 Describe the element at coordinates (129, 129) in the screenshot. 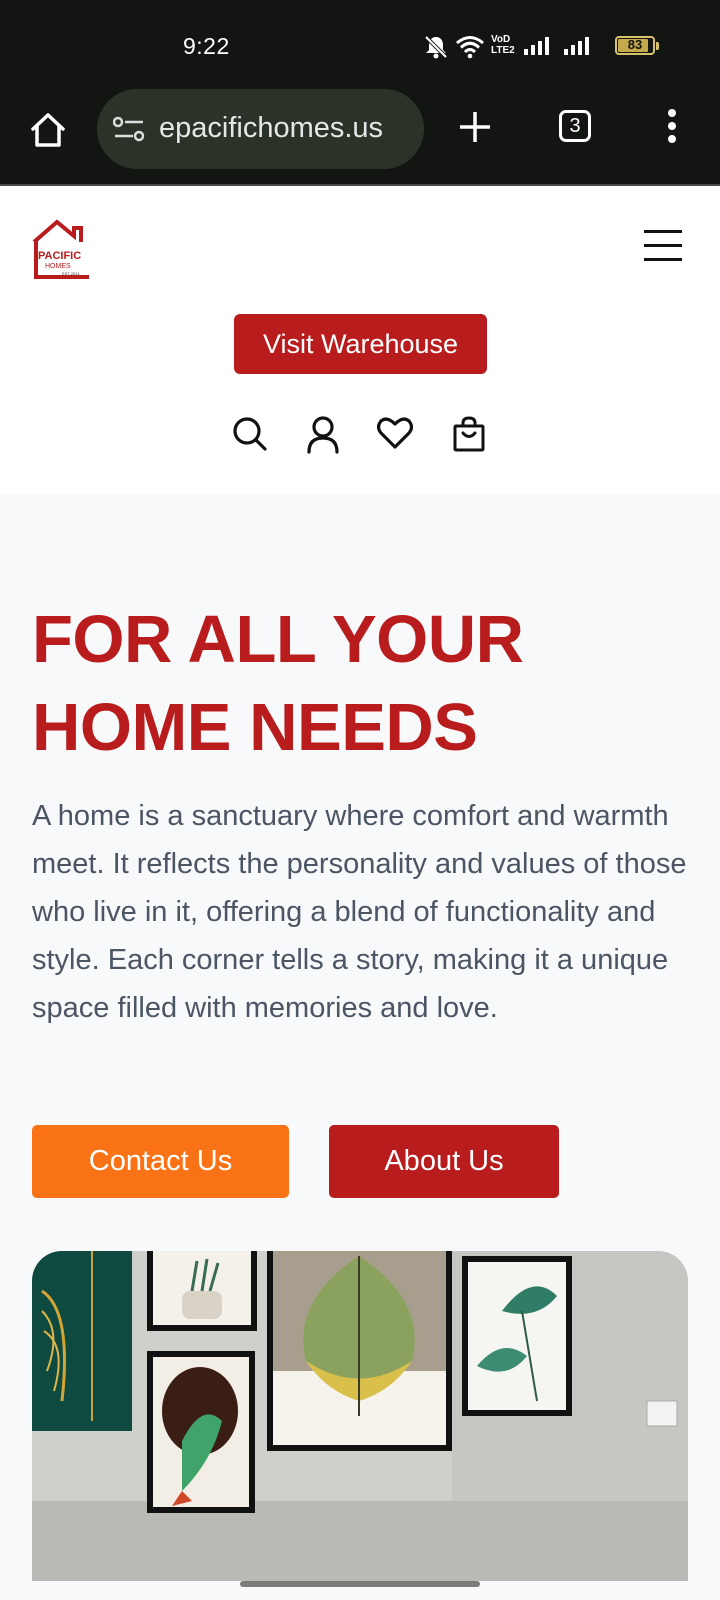

I see `site-settings-icon` at that location.